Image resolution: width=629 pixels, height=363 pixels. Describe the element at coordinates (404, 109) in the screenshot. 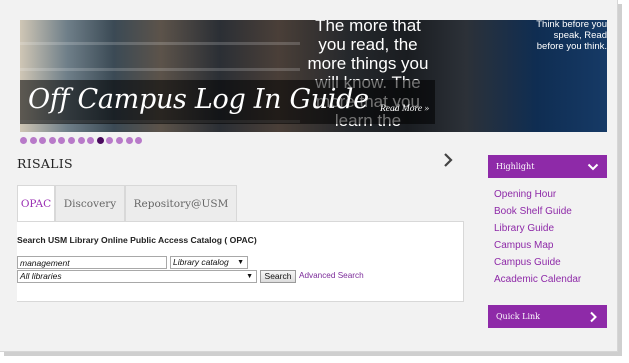

I see `read-more-link: Read More »` at that location.